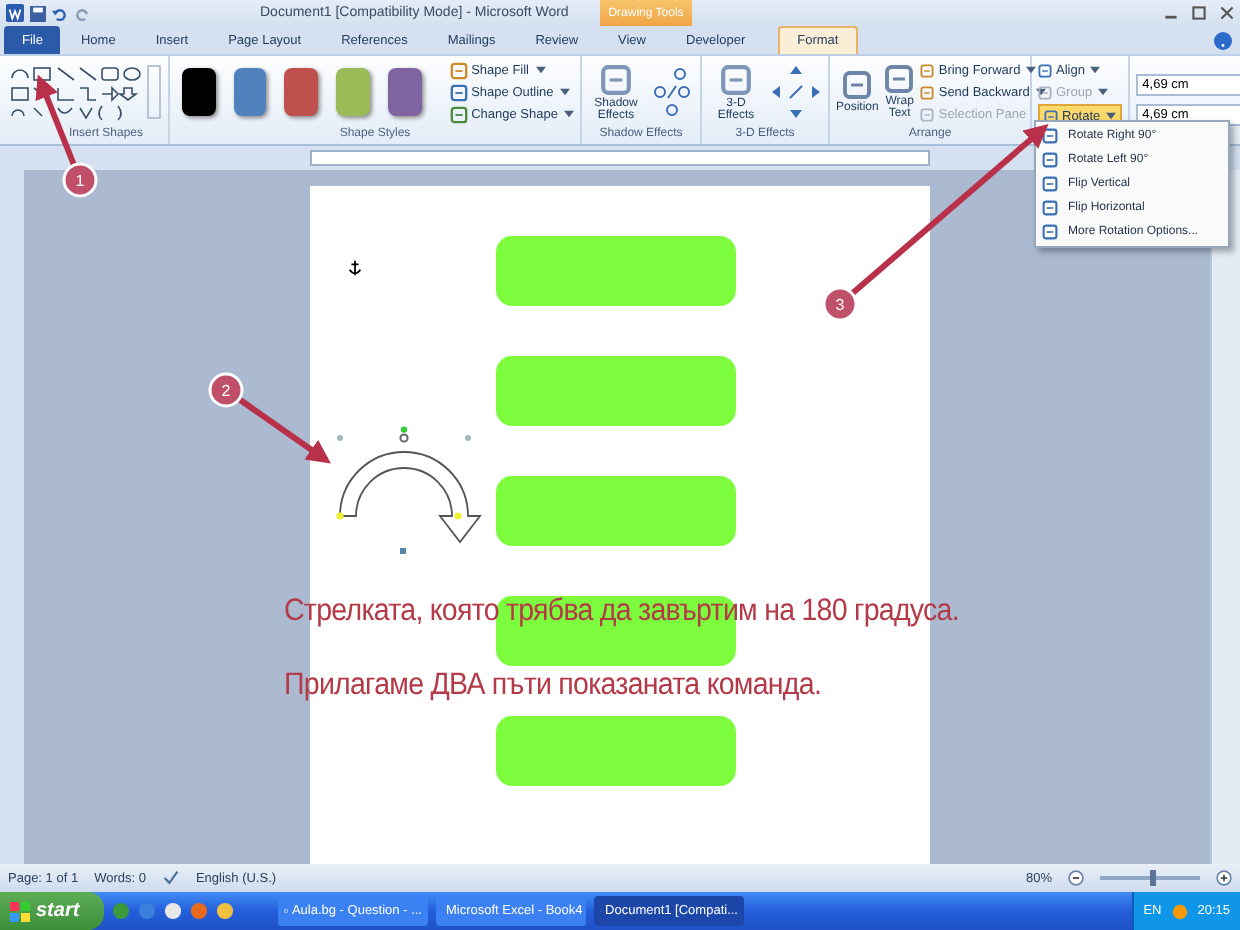 This screenshot has width=1240, height=930. I want to click on tilt-arrows-icon, so click(796, 92).